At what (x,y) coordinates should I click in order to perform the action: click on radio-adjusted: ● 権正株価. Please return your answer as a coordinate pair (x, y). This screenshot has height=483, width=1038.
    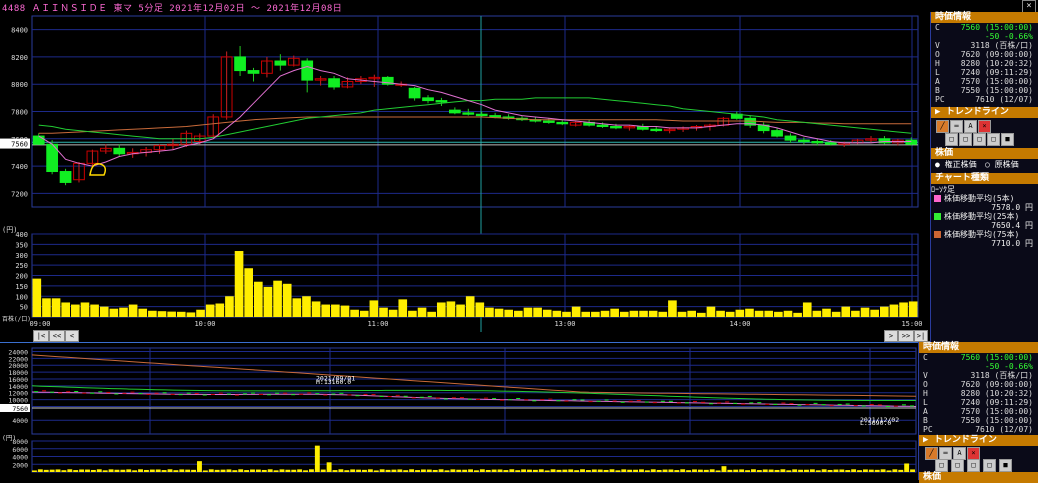
    Looking at the image, I should click on (956, 165).